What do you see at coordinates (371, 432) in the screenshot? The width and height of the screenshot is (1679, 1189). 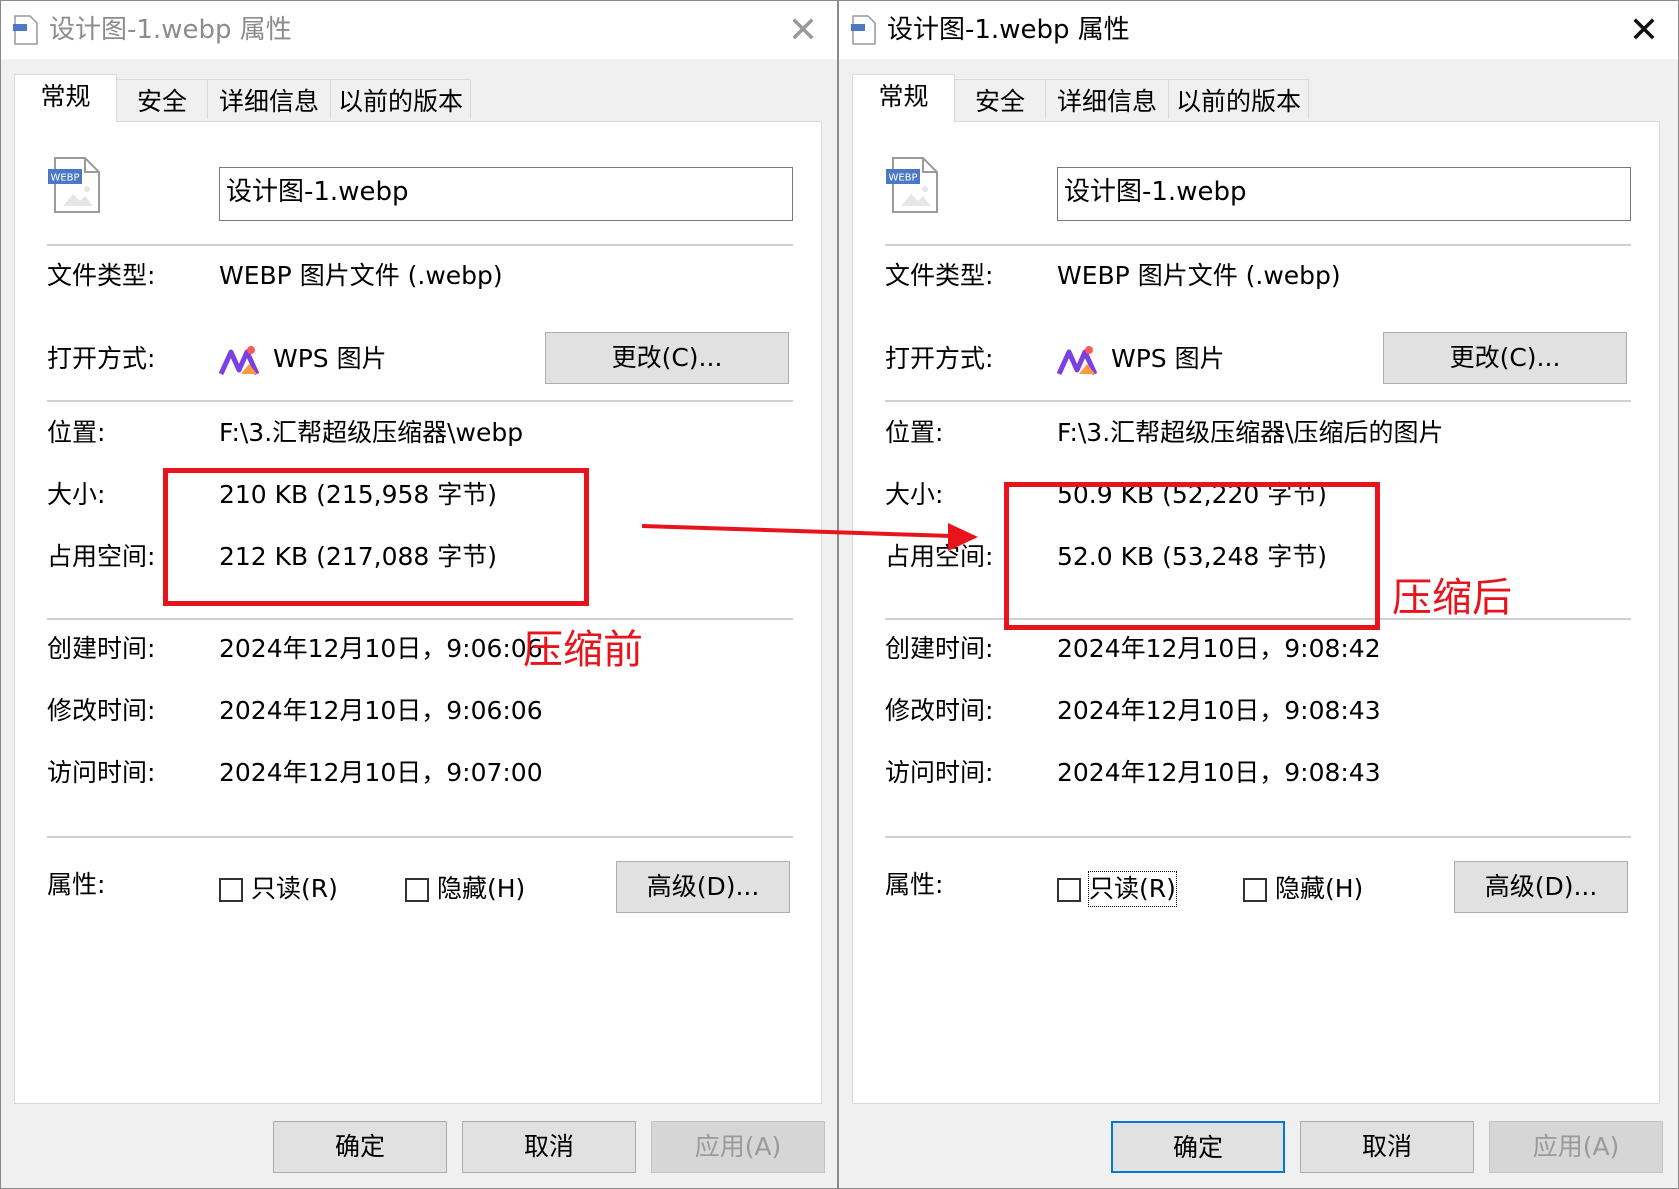 I see `location-value: F:\3.汇帮超级压缩器\webp` at bounding box center [371, 432].